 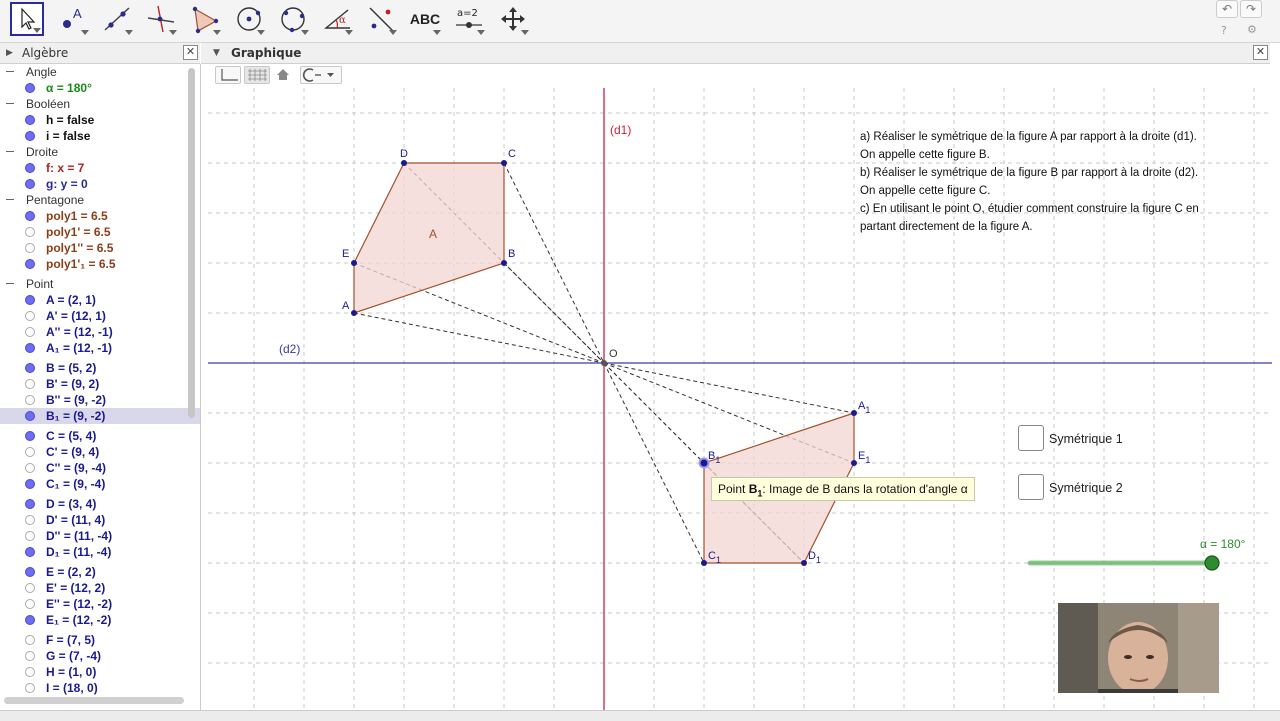 I want to click on algebra-category: Point, so click(x=100, y=284).